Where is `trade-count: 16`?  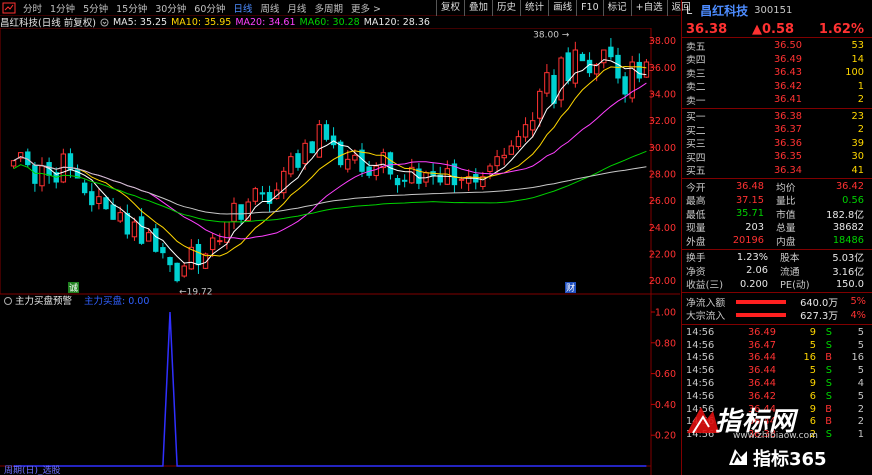 trade-count: 16 is located at coordinates (857, 358).